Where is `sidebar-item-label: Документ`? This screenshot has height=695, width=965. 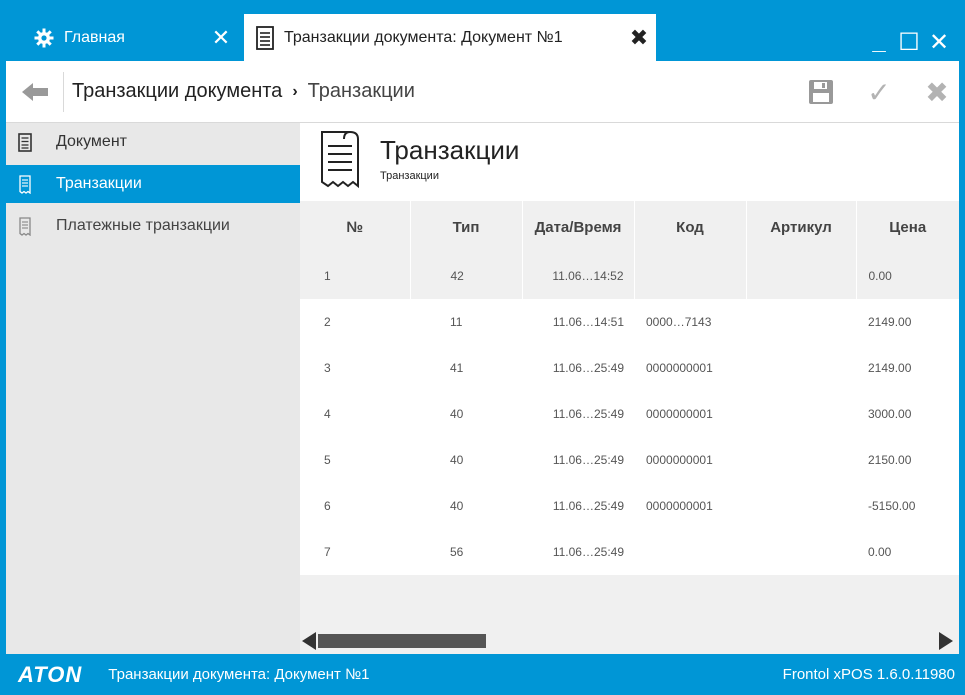 sidebar-item-label: Документ is located at coordinates (91, 141).